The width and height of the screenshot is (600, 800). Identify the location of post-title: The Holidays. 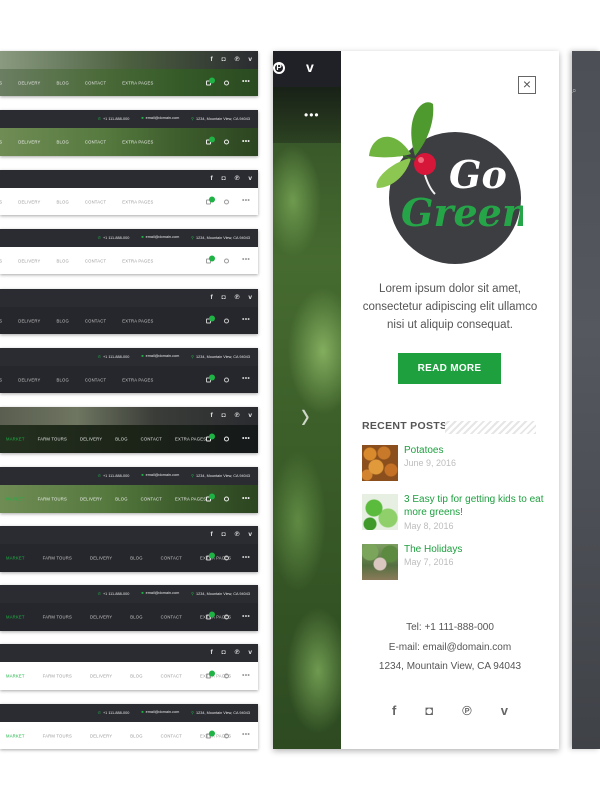
(474, 550).